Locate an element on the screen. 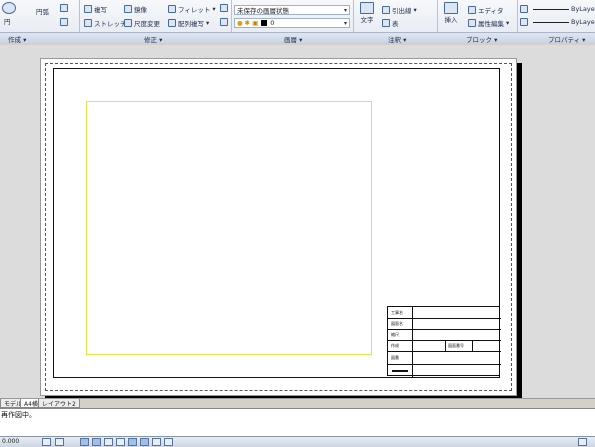 Image resolution: width=595 pixels, height=447 pixels. linetype-line is located at coordinates (551, 9).